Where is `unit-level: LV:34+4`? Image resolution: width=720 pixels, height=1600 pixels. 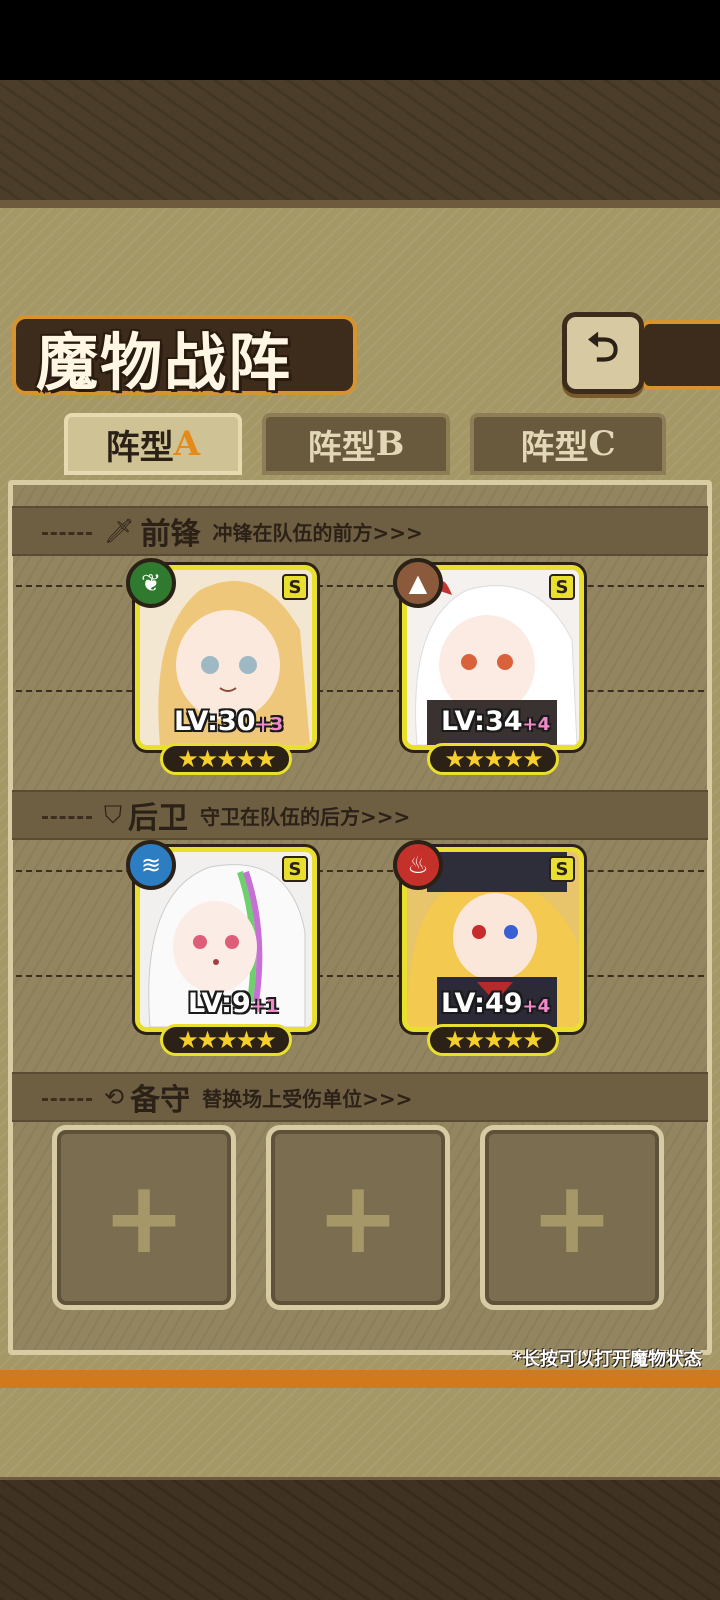 unit-level: LV:34+4 is located at coordinates (496, 721).